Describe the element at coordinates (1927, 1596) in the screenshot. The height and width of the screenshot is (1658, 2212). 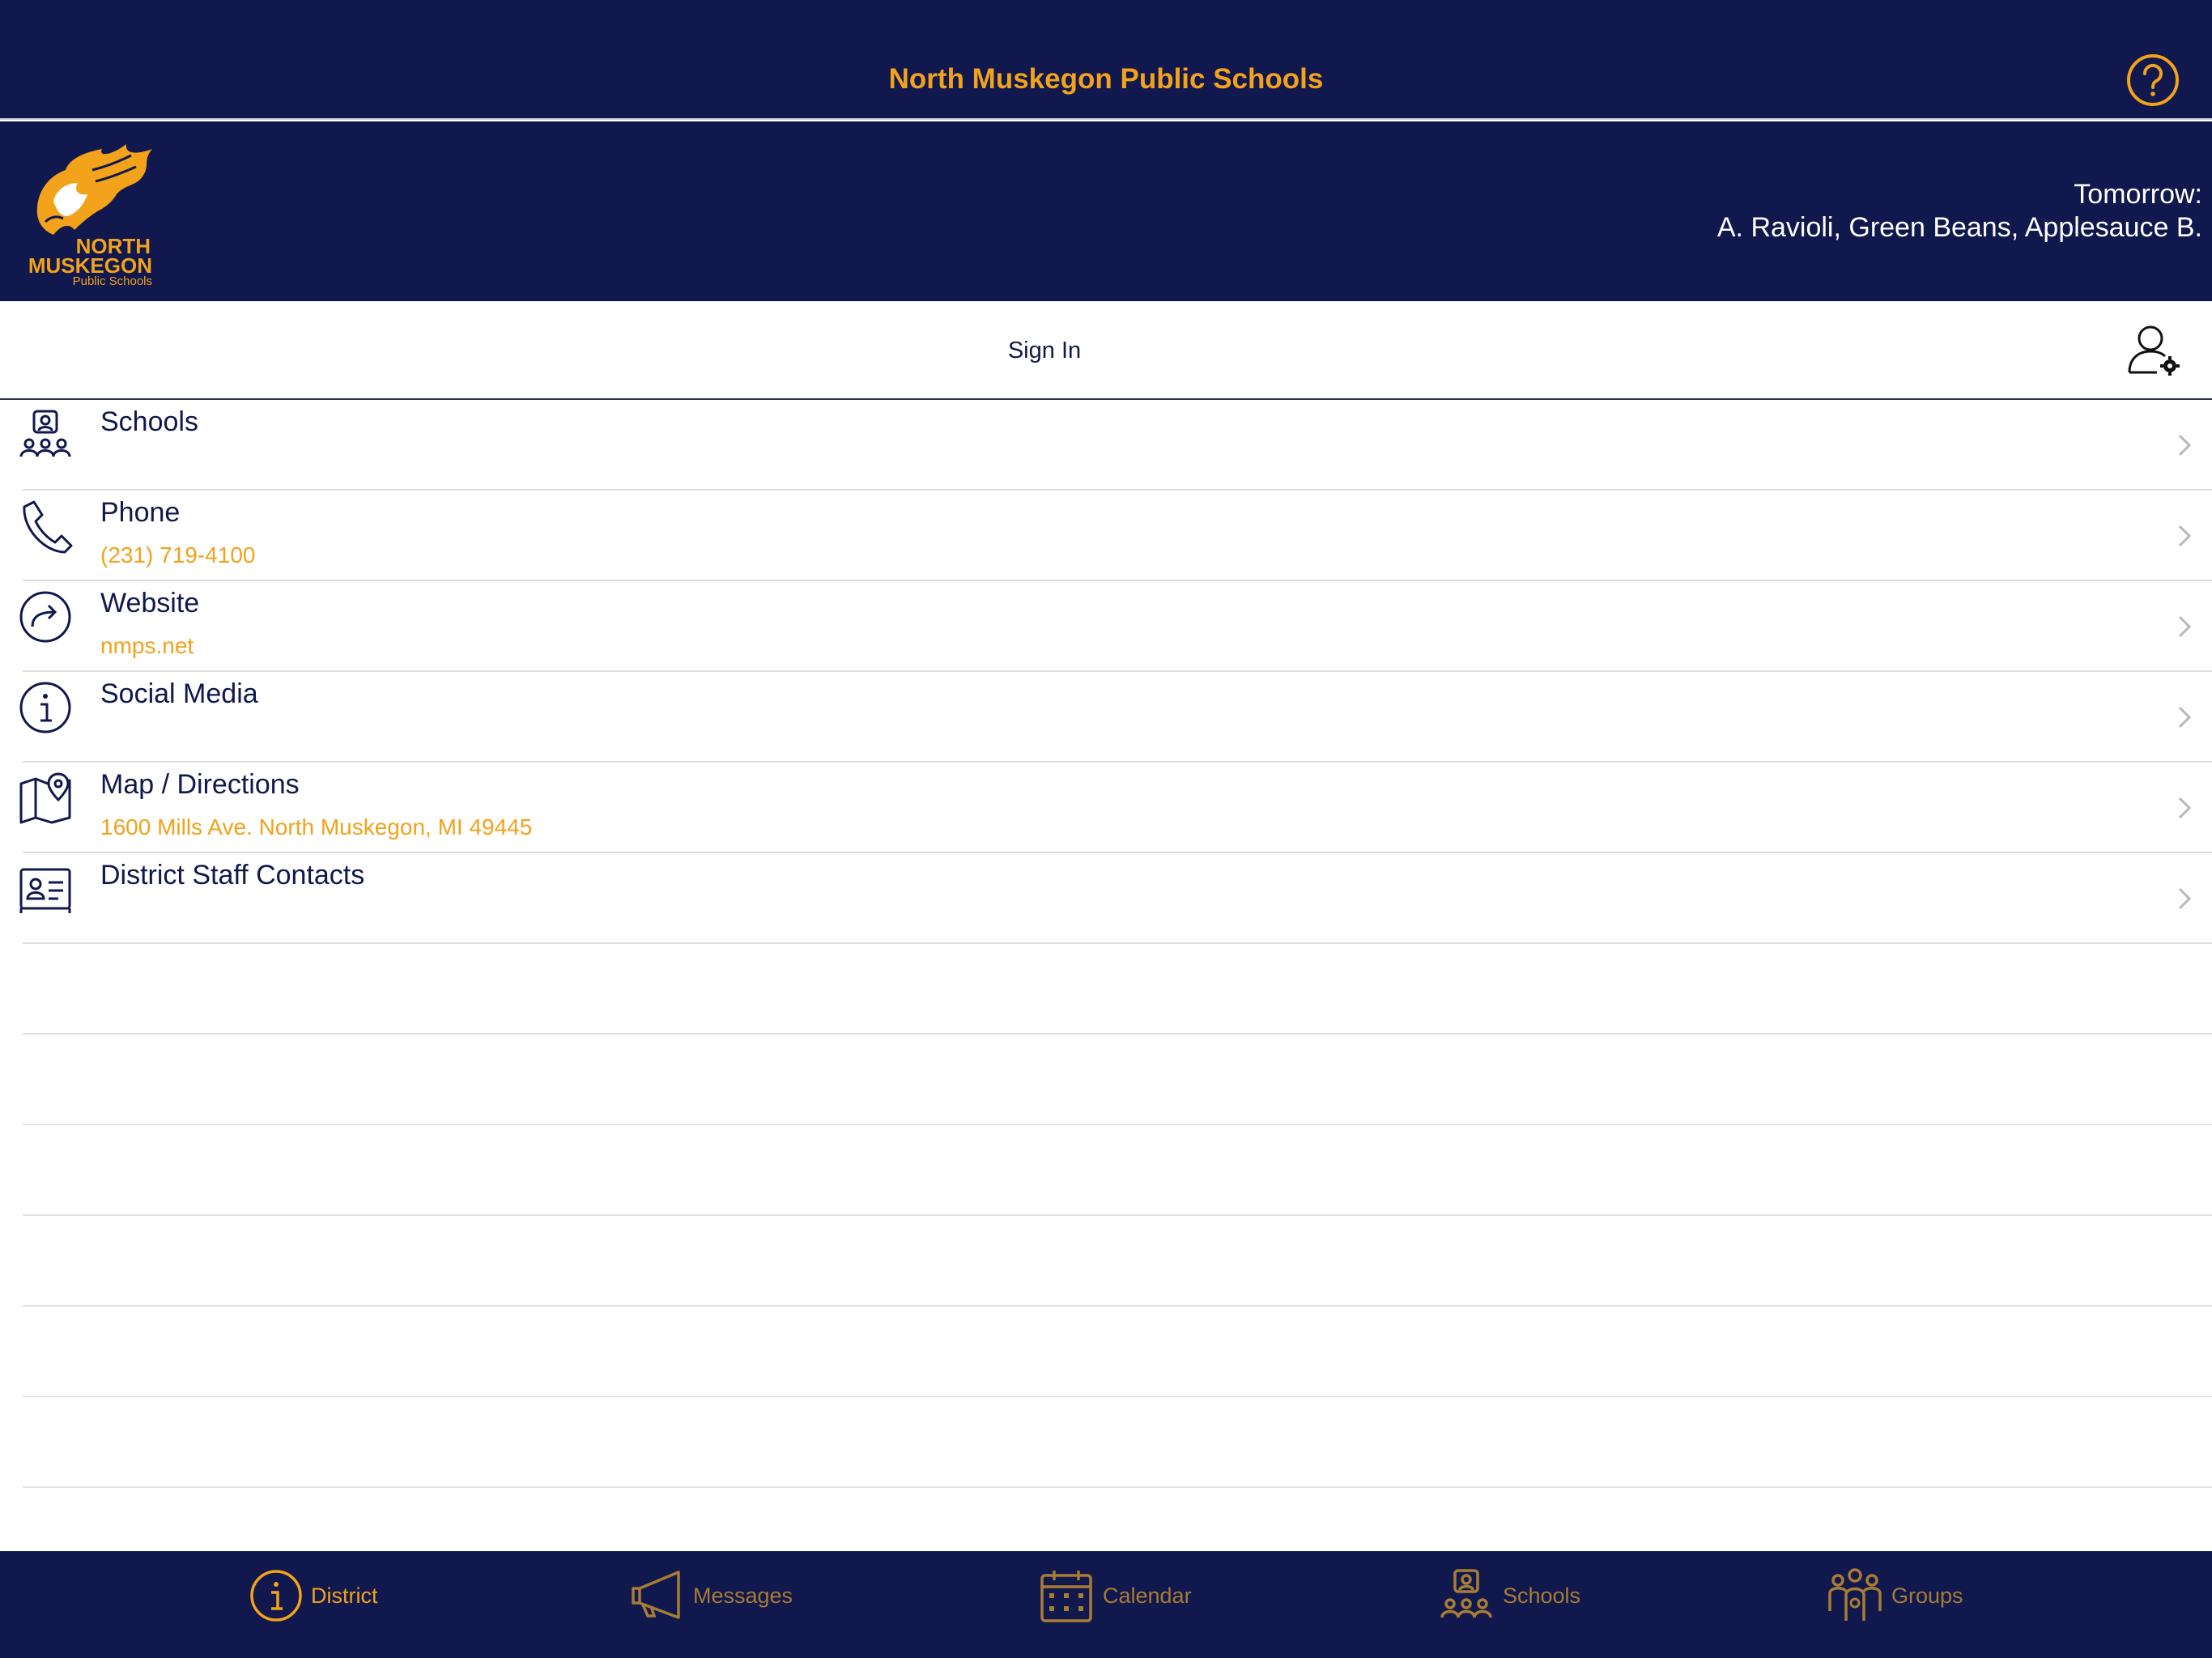
I see `tab-label: Groups` at that location.